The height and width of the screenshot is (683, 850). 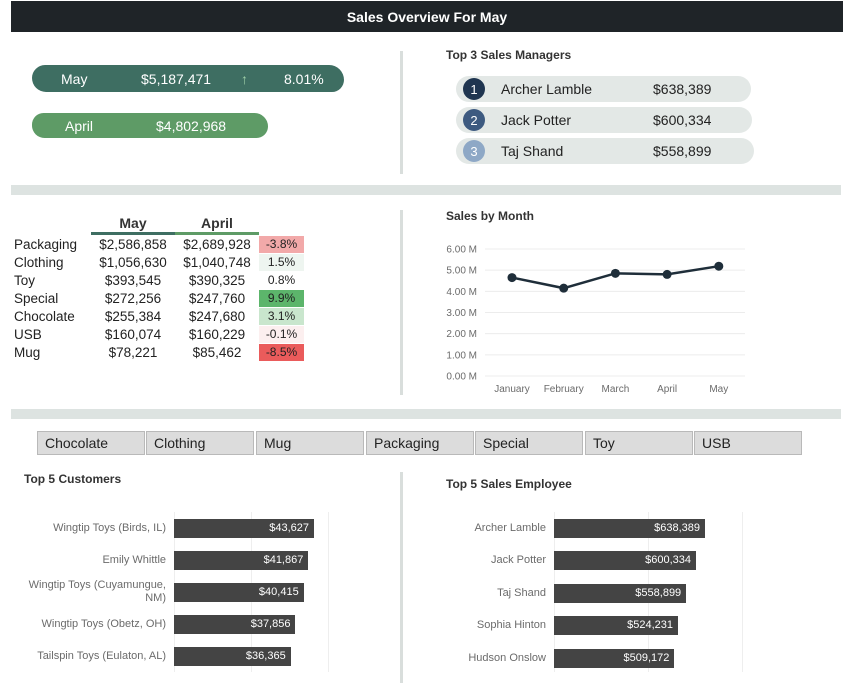 I want to click on bar: $40,415, so click(x=239, y=592).